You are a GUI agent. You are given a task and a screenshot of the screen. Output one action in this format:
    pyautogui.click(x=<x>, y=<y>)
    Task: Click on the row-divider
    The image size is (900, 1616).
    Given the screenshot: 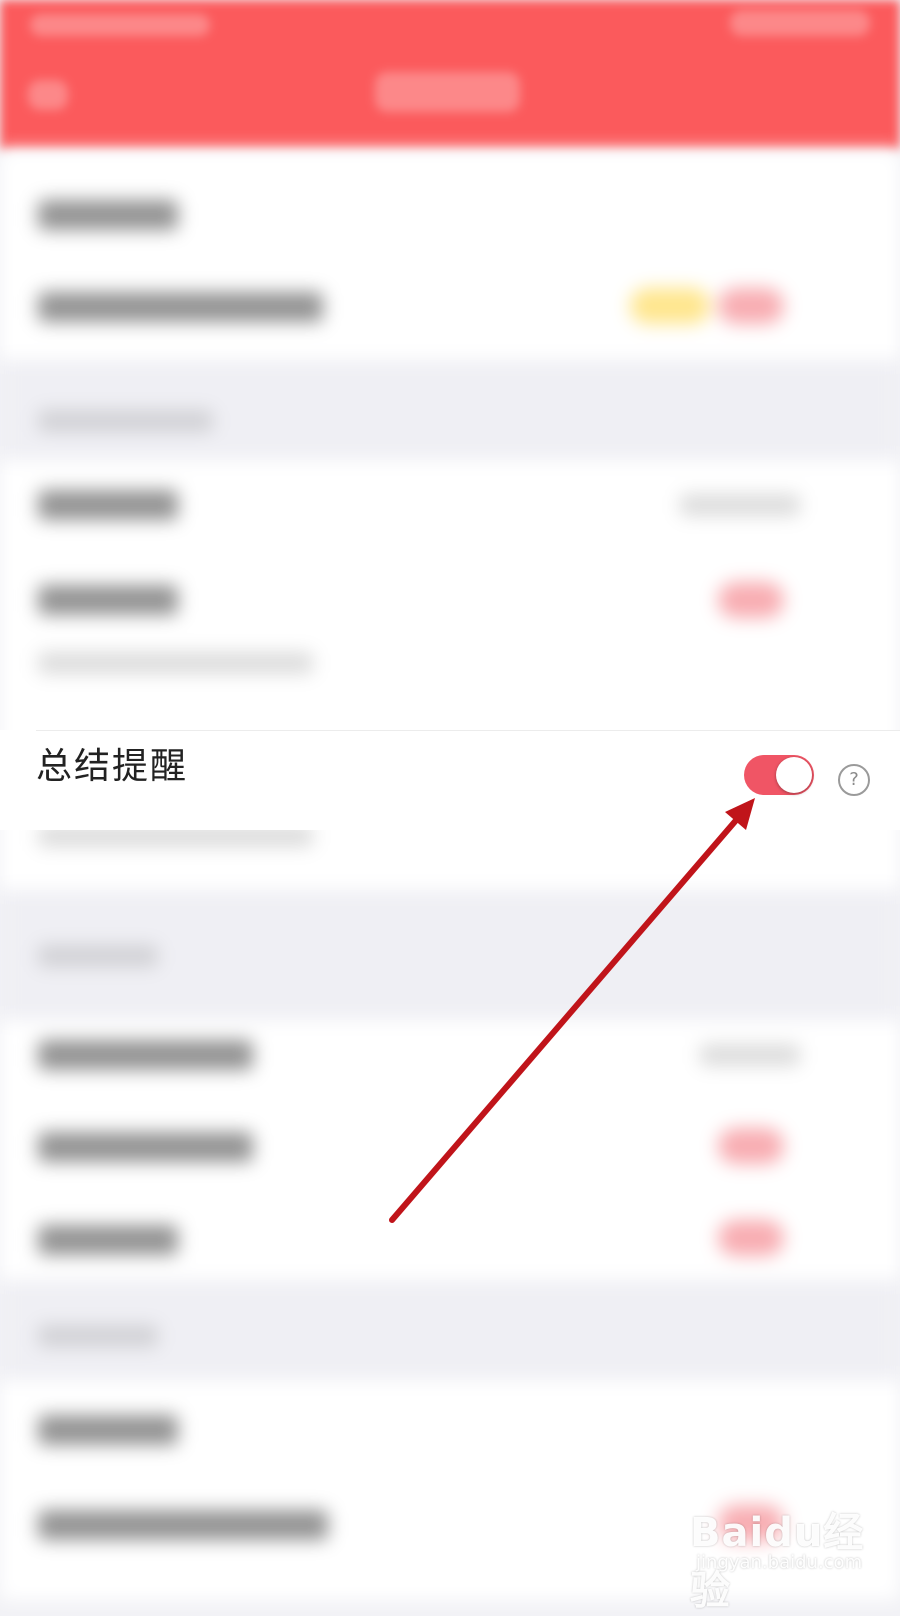 What is the action you would take?
    pyautogui.click(x=468, y=730)
    